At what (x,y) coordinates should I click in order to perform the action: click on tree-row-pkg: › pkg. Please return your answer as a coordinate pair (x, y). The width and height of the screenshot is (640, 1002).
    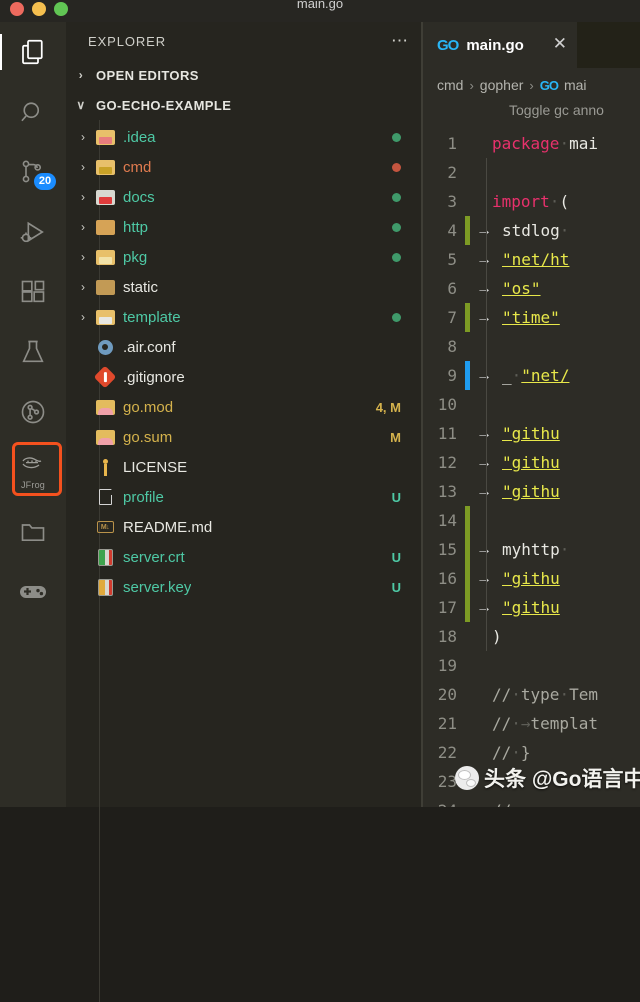
    Looking at the image, I should click on (244, 257).